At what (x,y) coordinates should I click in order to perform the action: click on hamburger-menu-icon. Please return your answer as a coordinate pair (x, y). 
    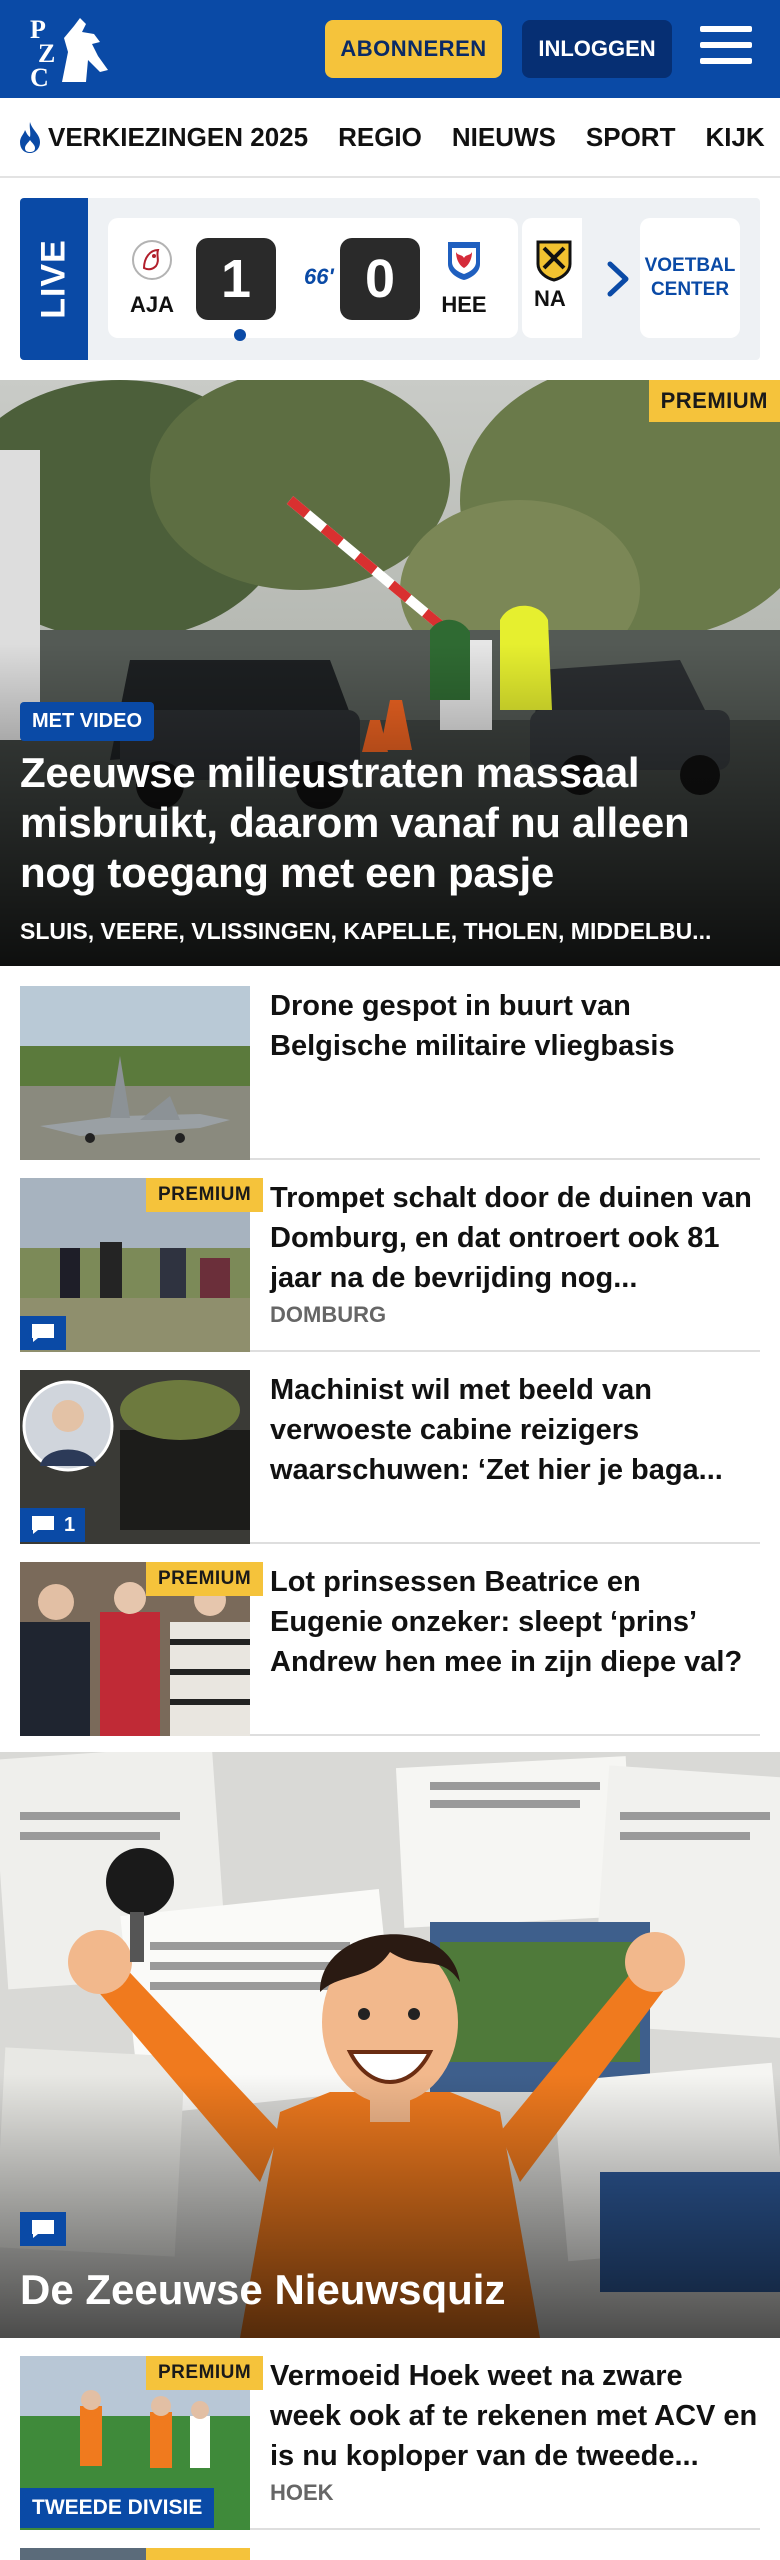
    Looking at the image, I should click on (726, 48).